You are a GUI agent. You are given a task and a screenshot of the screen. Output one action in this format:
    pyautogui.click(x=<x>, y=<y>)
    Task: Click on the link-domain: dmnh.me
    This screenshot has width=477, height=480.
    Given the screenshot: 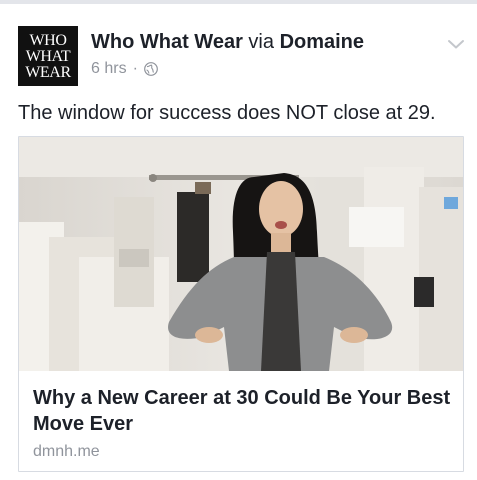 What is the action you would take?
    pyautogui.click(x=66, y=451)
    